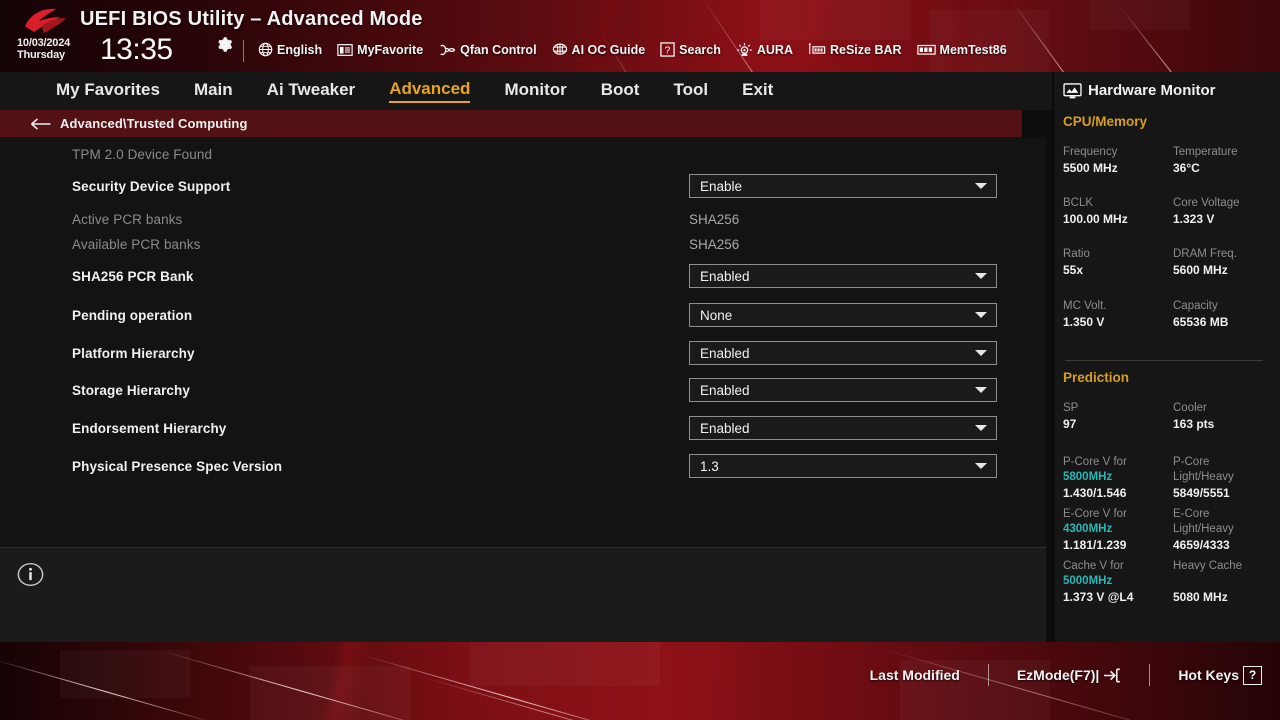 The image size is (1280, 720). Describe the element at coordinates (1112, 675) in the screenshot. I see `arrow-into-box-icon` at that location.